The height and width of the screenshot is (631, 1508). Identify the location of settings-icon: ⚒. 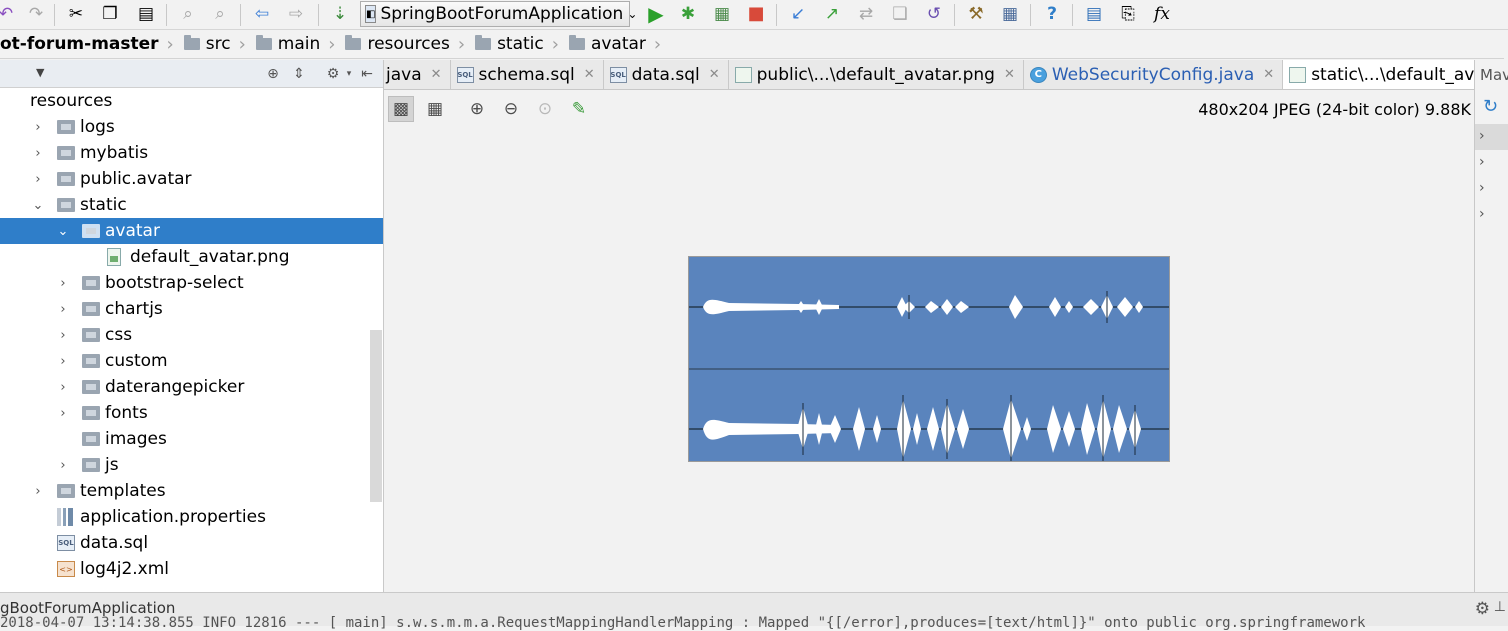
(976, 14).